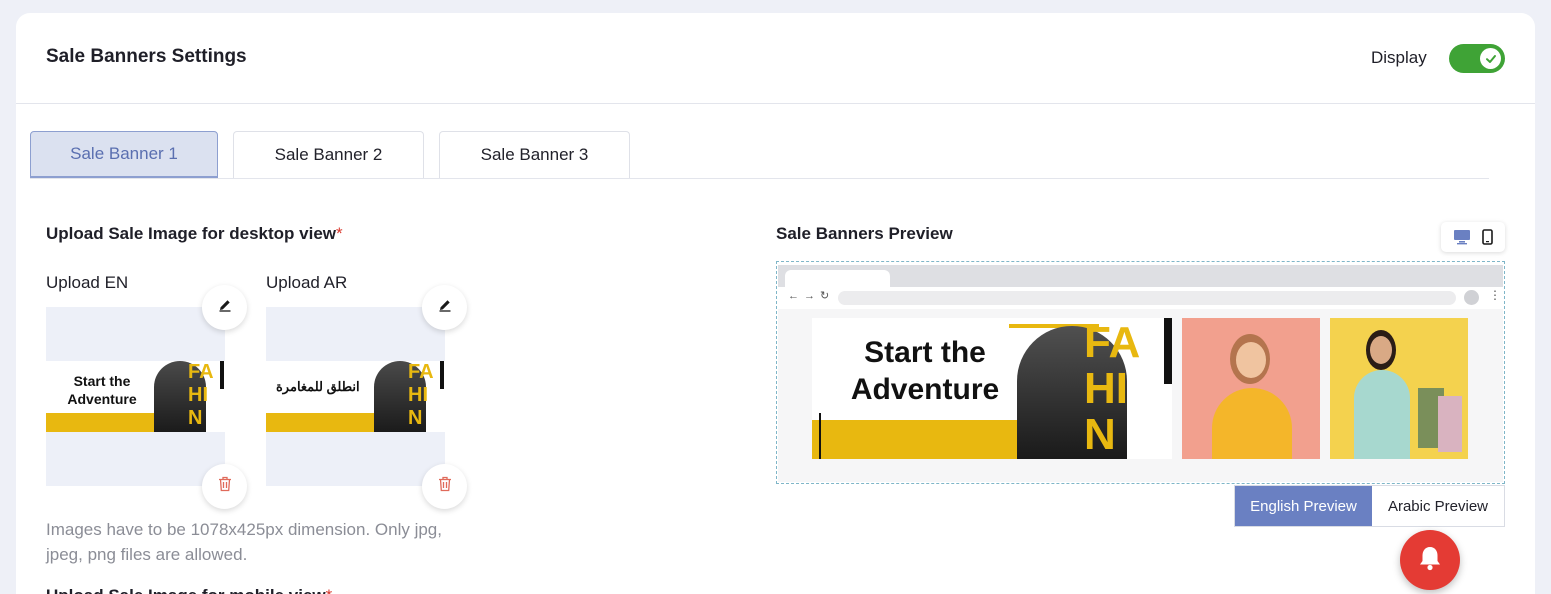 This screenshot has height=594, width=1551. What do you see at coordinates (1303, 506) in the screenshot?
I see `english-preview-button: English Preview` at bounding box center [1303, 506].